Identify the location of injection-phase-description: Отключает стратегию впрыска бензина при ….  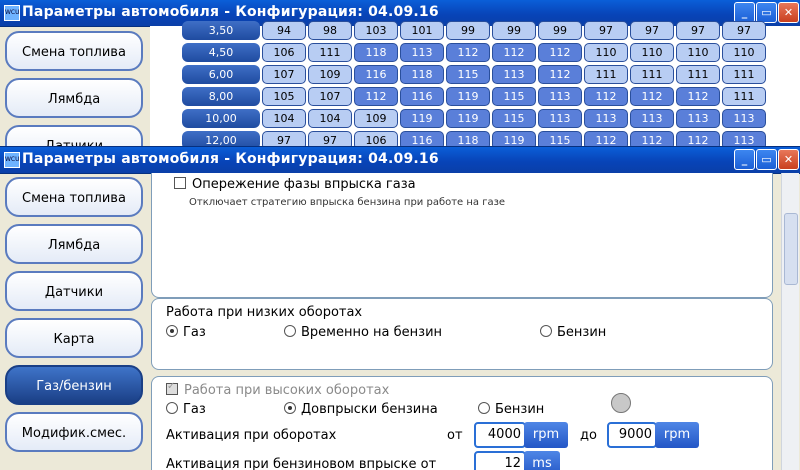
(347, 202).